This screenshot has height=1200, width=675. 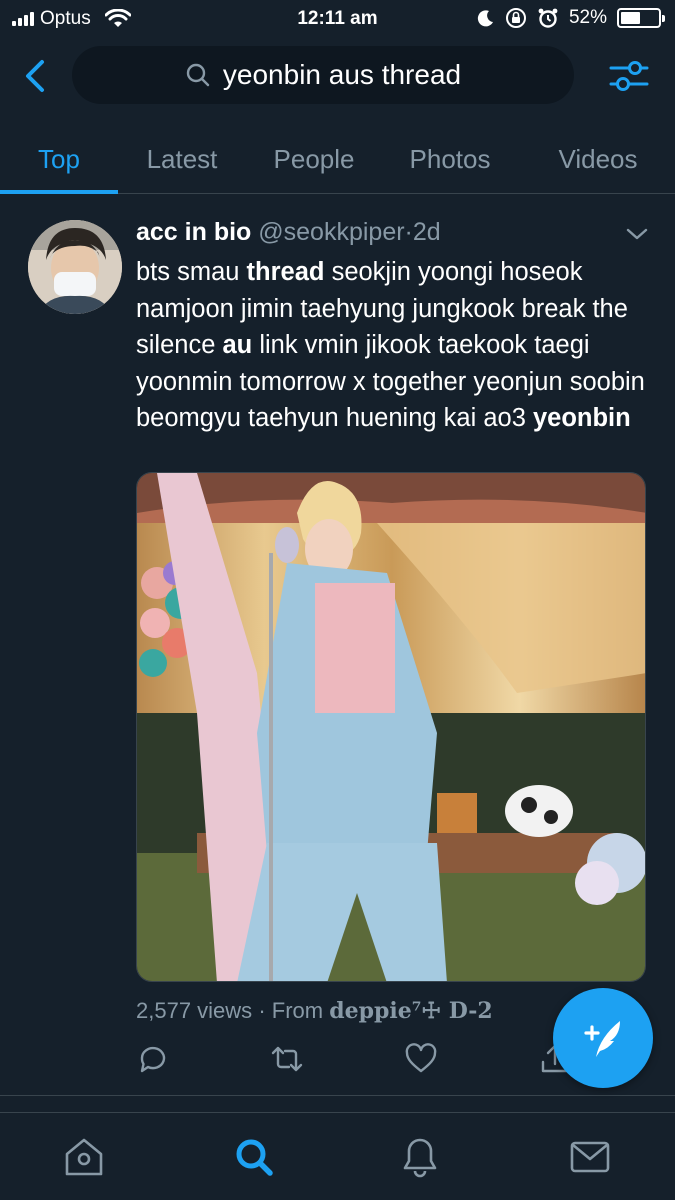 What do you see at coordinates (581, 418) in the screenshot?
I see `highlighted-term: yeonbin` at bounding box center [581, 418].